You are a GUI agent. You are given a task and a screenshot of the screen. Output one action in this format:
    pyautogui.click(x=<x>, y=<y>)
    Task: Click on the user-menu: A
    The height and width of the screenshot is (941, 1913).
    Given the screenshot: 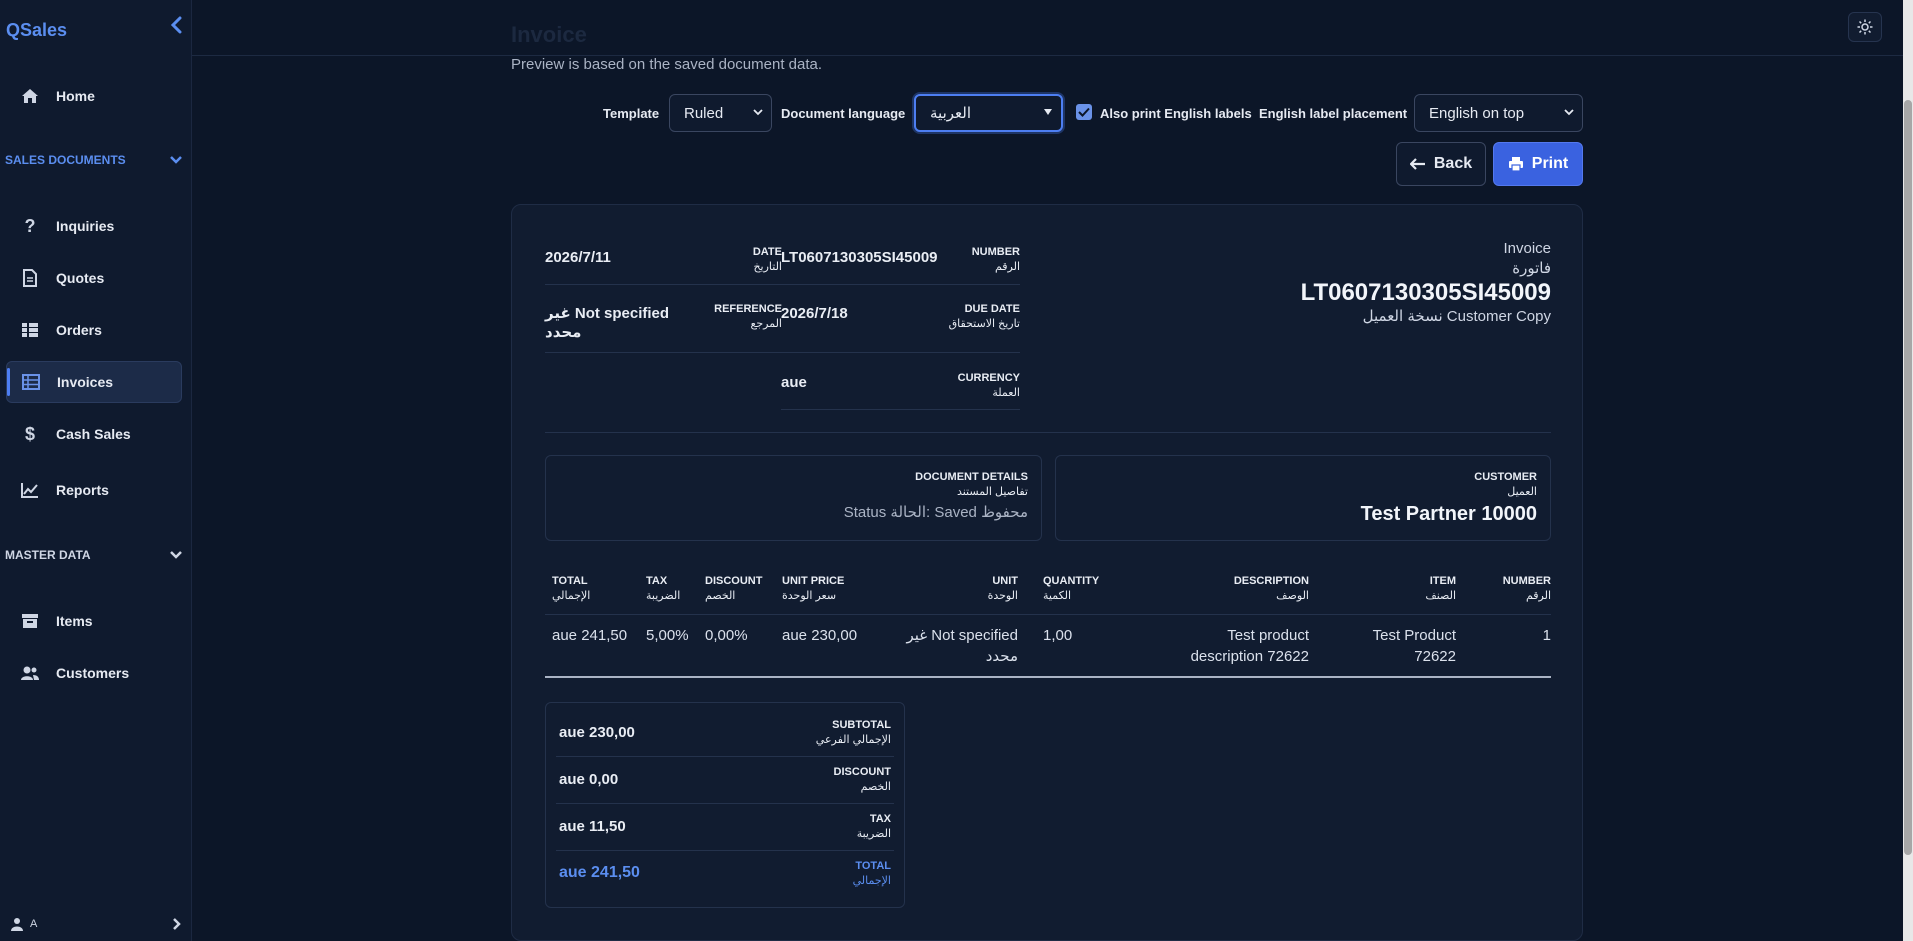 What is the action you would take?
    pyautogui.click(x=96, y=924)
    